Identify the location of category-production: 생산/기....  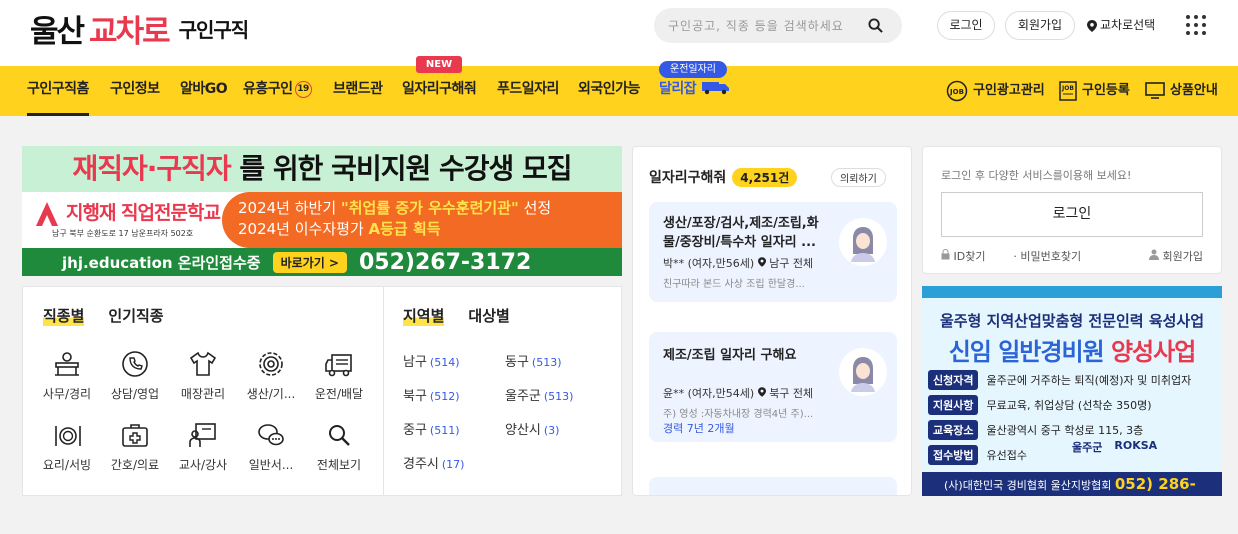
(271, 375).